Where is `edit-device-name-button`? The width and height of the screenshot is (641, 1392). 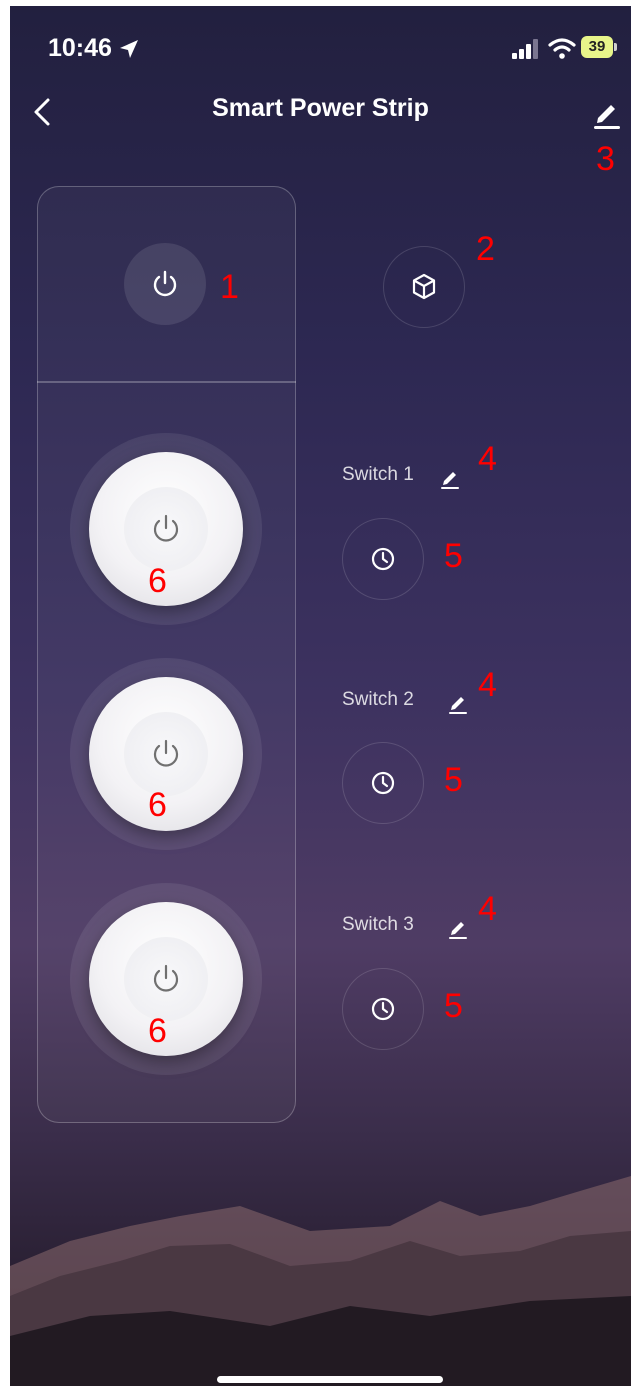
edit-device-name-button is located at coordinates (606, 112).